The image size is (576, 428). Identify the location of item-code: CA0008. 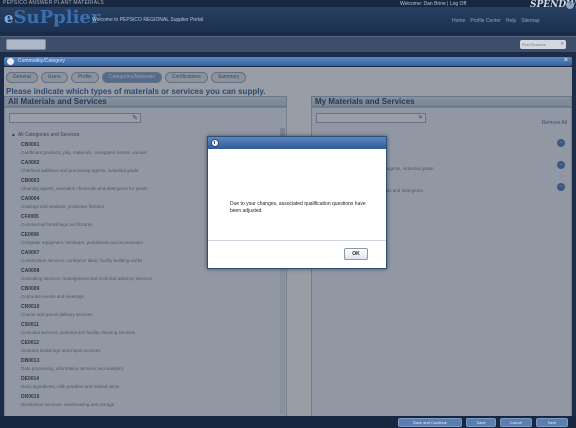
(30, 271).